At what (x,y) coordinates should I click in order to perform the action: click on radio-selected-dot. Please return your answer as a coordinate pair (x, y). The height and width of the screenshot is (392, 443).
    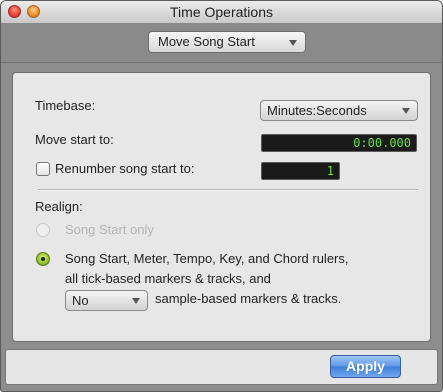
    Looking at the image, I should click on (43, 259).